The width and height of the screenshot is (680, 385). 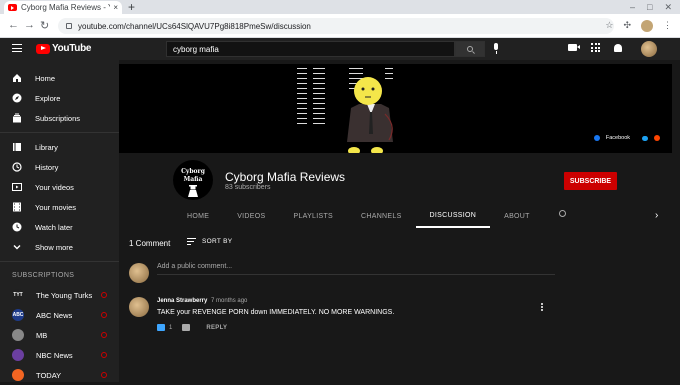 What do you see at coordinates (313, 216) in the screenshot?
I see `tab-playlists: PLAYLISTS` at bounding box center [313, 216].